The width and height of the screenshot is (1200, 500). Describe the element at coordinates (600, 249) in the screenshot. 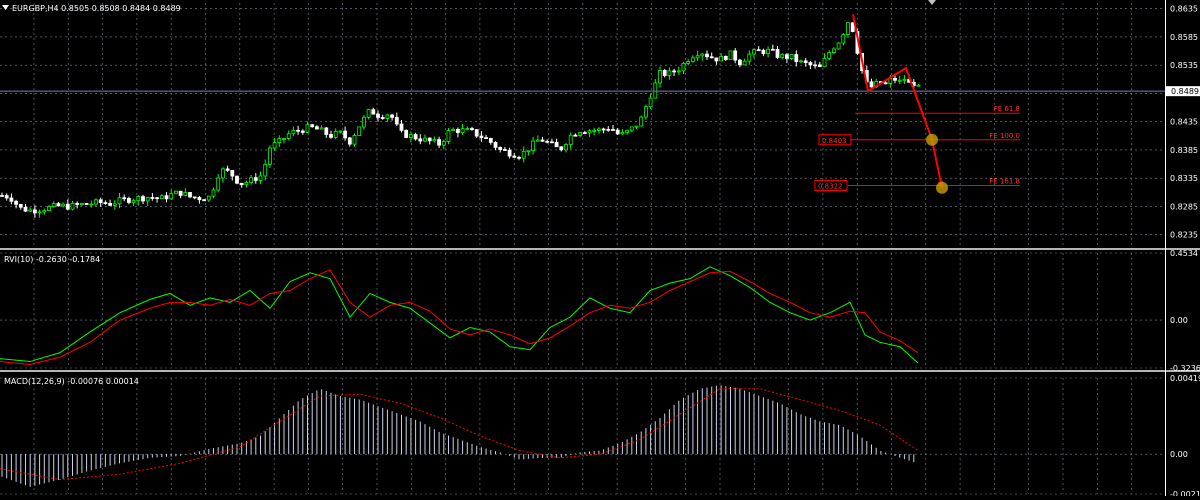

I see `panel-separator` at that location.